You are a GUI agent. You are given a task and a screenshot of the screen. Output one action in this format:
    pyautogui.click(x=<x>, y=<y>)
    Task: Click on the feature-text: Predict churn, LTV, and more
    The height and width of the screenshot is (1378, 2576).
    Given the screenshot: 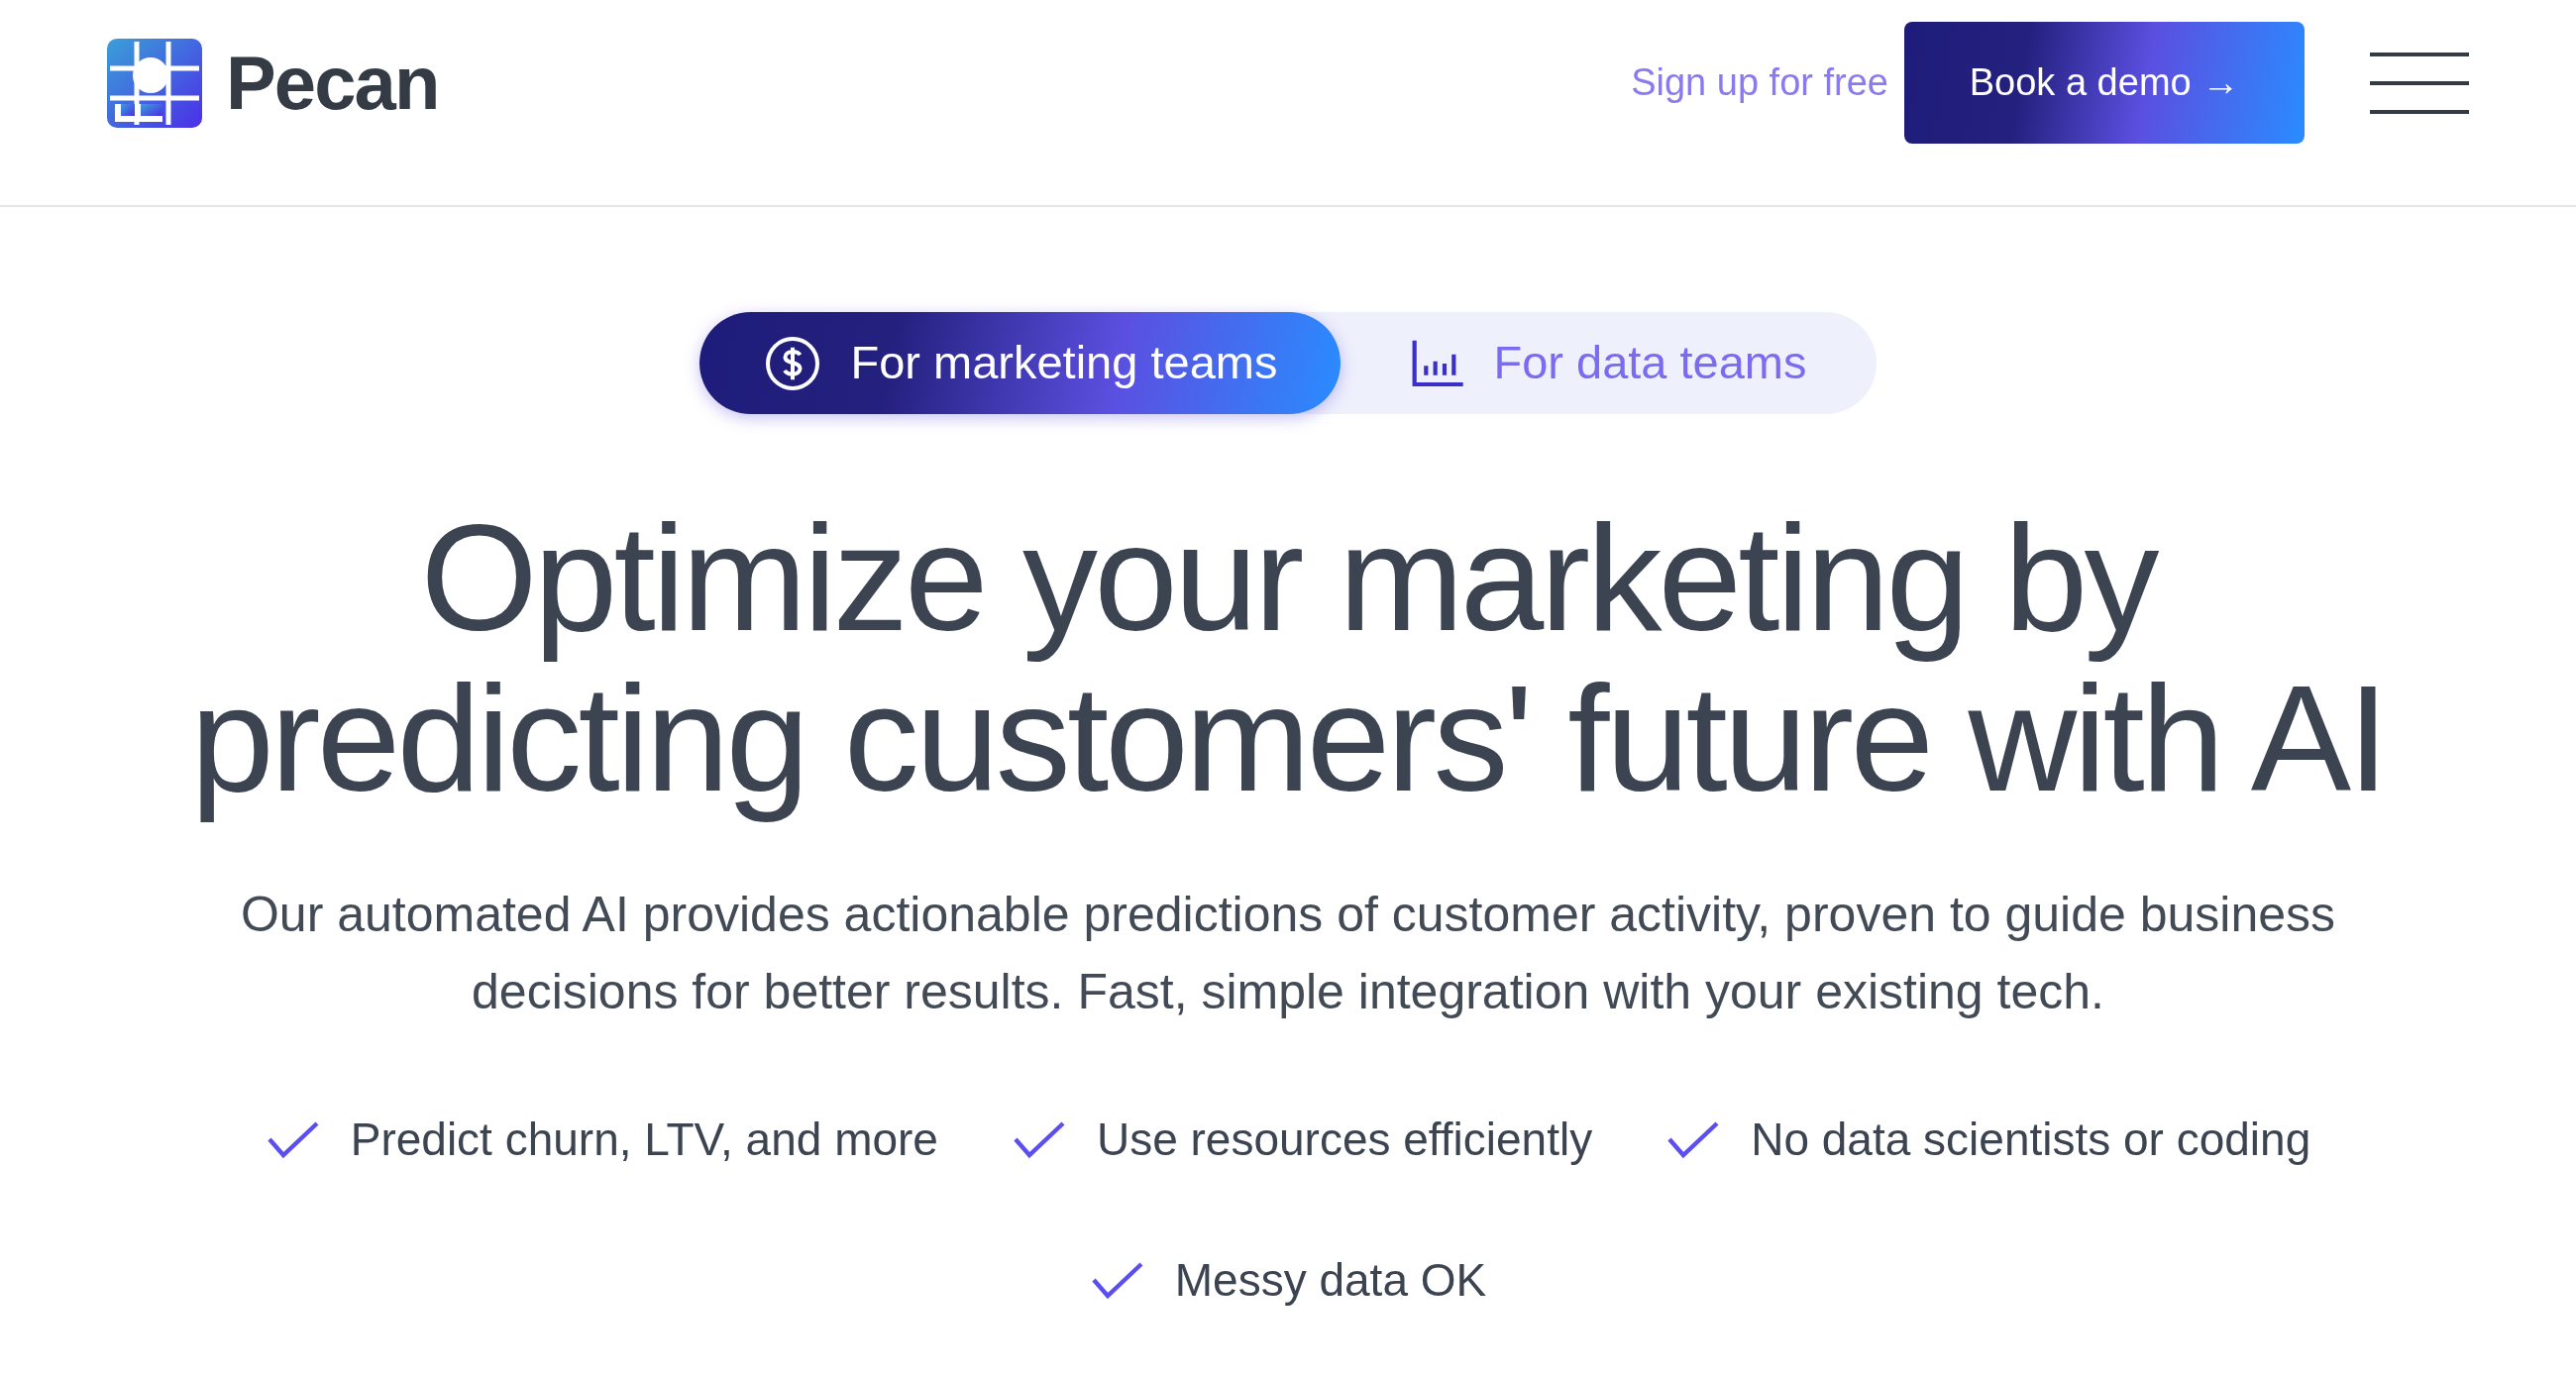 What is the action you would take?
    pyautogui.click(x=644, y=1140)
    